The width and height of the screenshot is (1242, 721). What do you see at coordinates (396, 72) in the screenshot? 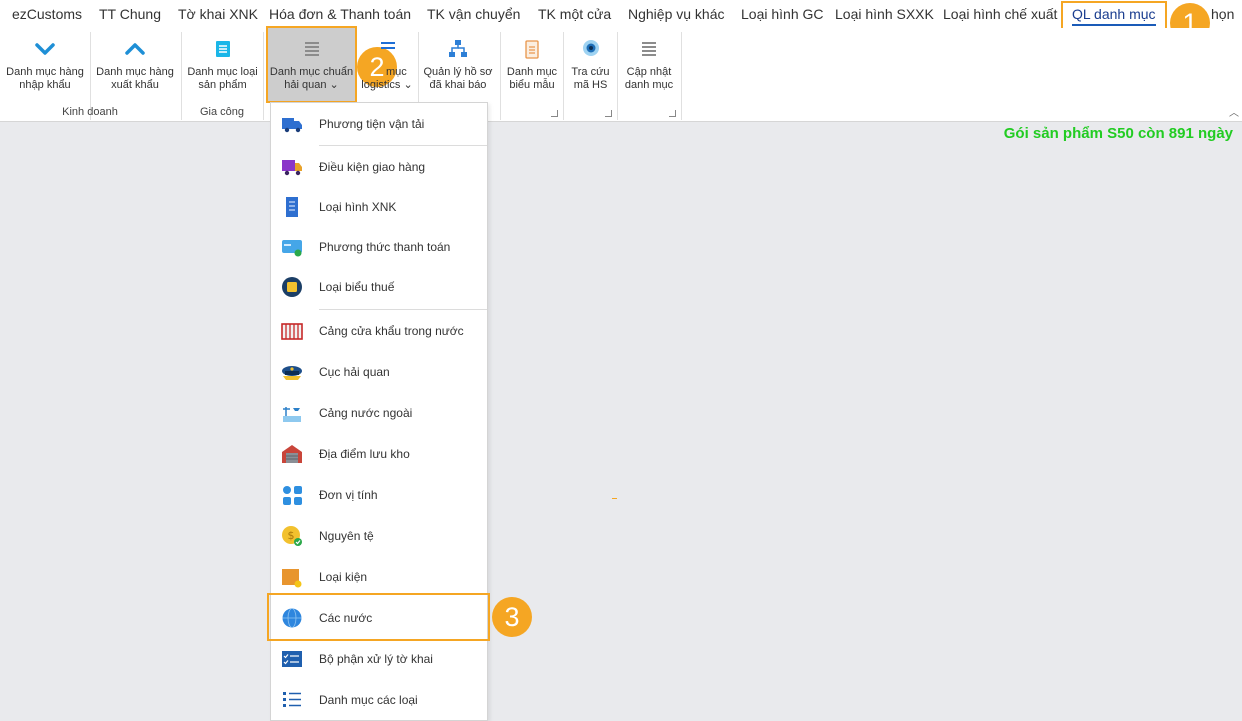
I see `button-label-line1: mục` at bounding box center [396, 72].